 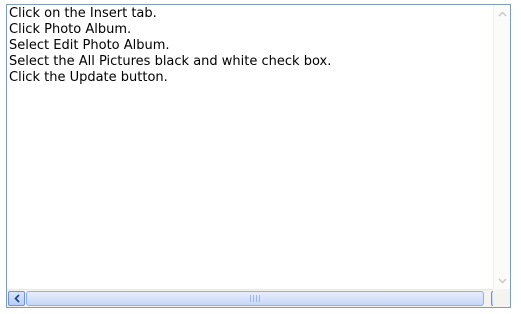 I want to click on horizontal-scrollbar, so click(x=258, y=298).